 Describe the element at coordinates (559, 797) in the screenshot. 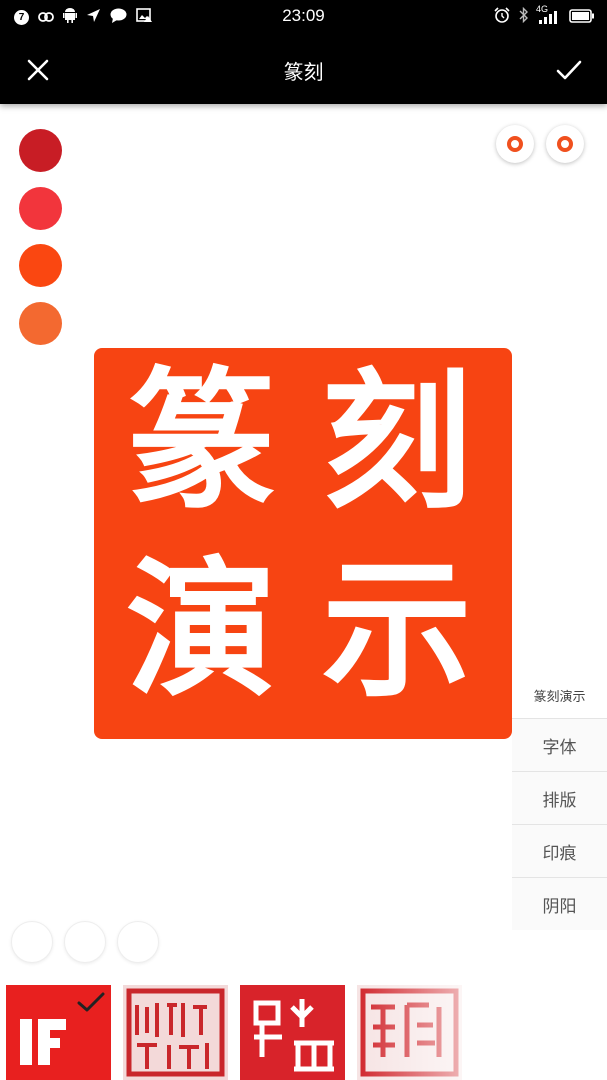

I see `option-layout: 排版` at that location.